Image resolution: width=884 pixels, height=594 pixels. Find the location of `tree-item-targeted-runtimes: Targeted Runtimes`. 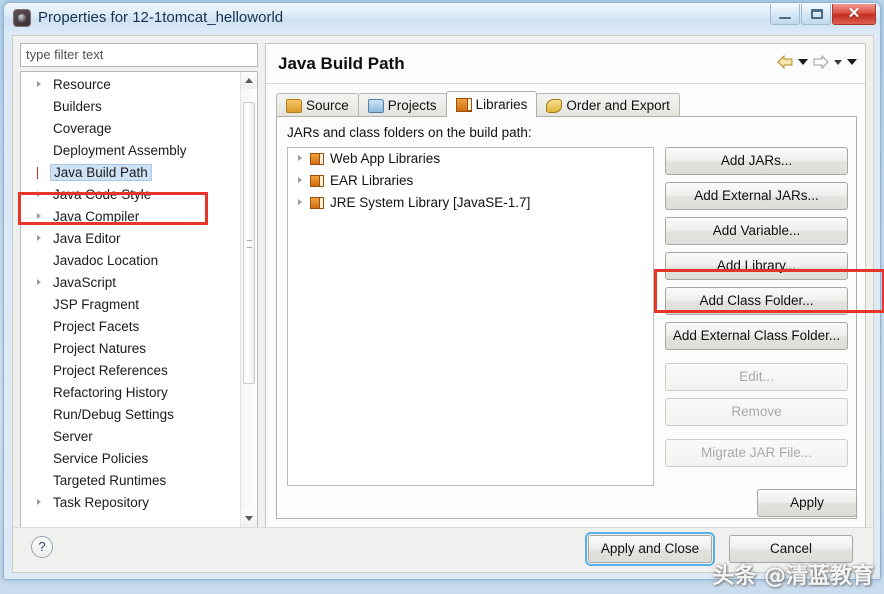

tree-item-targeted-runtimes: Targeted Runtimes is located at coordinates (131, 481).